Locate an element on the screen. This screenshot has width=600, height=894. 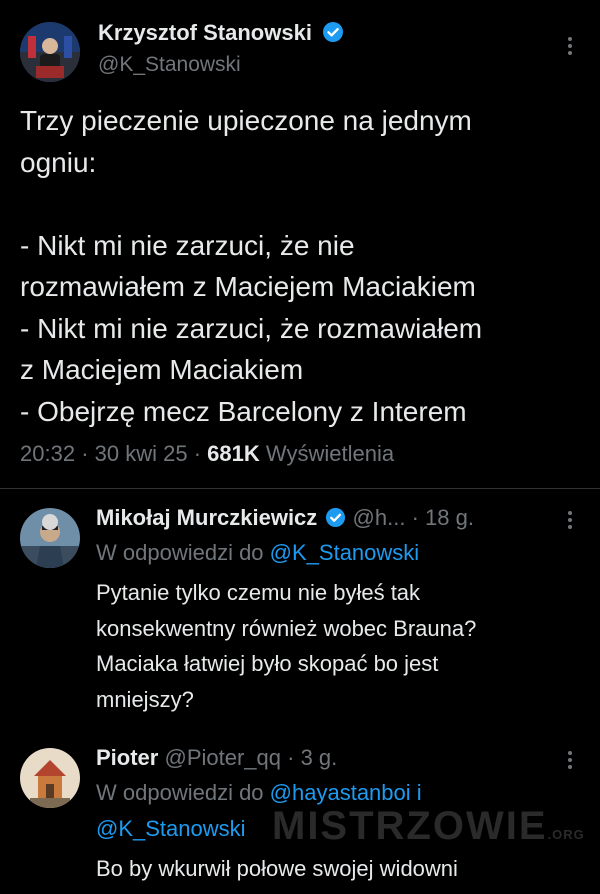
tweet-text-line: - Nikt mi nie zarzuci, że rozmawiałem is located at coordinates (251, 328).